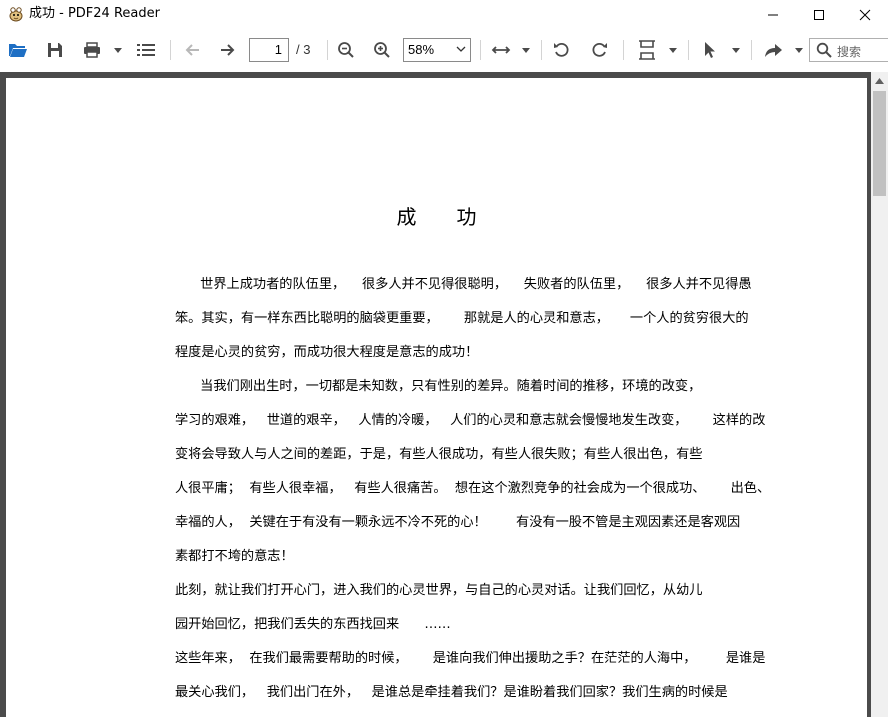  I want to click on layout-dropdown, so click(673, 50).